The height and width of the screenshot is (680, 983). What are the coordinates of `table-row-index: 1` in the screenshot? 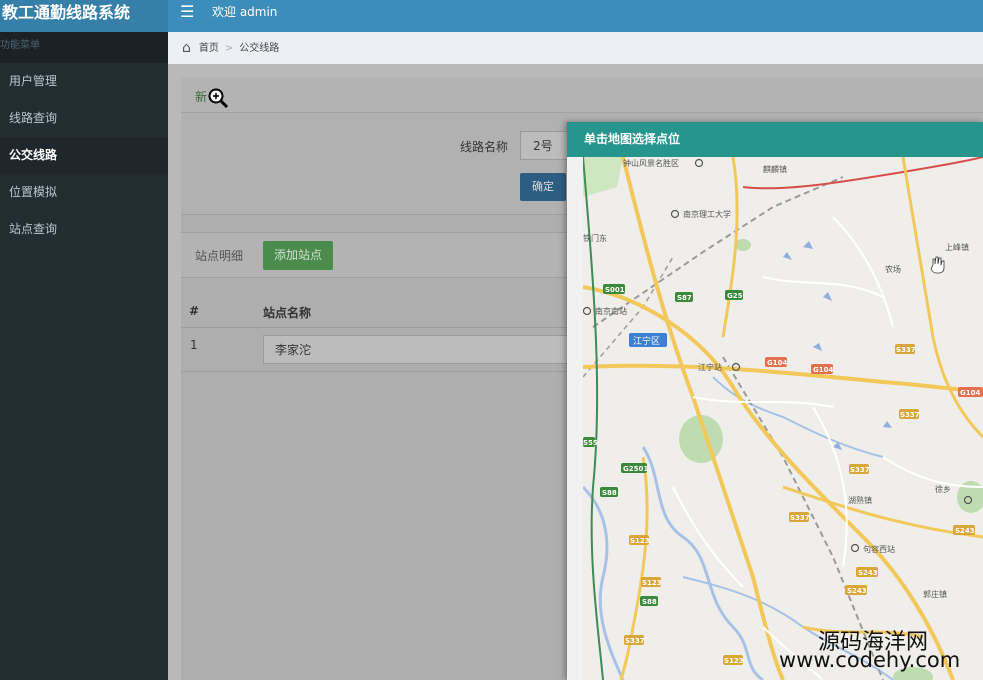 It's located at (194, 345).